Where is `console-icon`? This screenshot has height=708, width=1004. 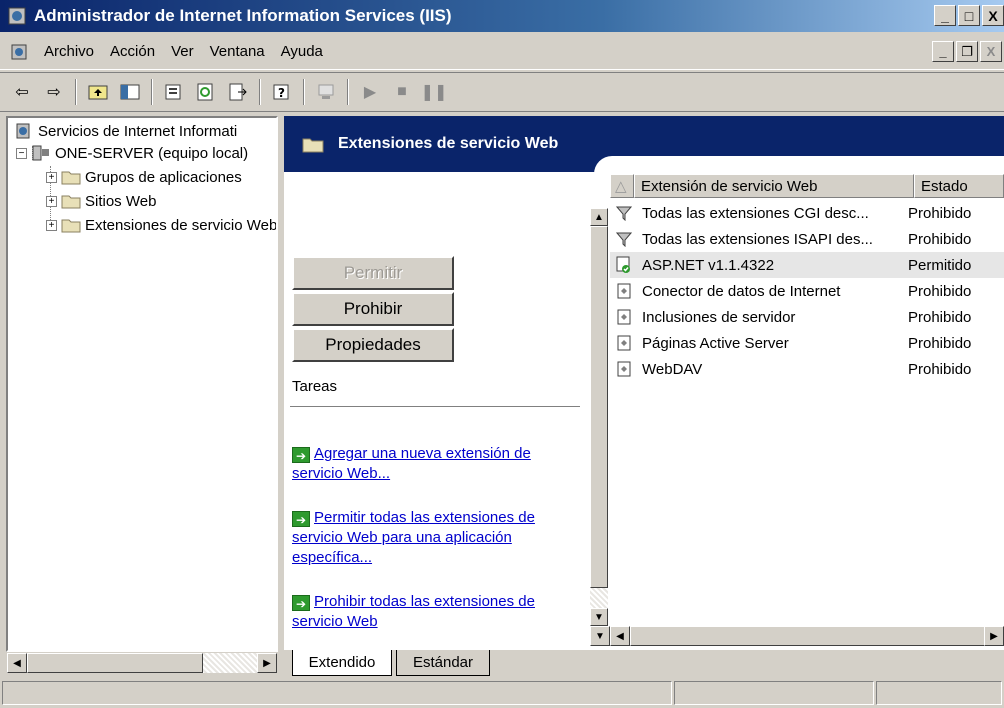
console-icon is located at coordinates (19, 52).